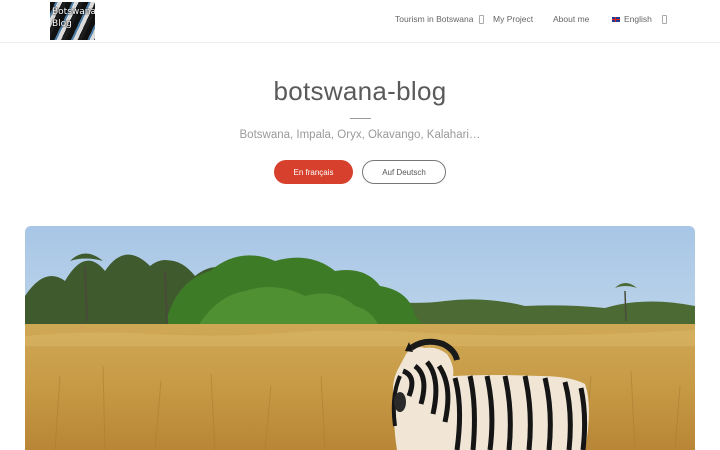 This screenshot has height=450, width=720. I want to click on nav-item-language: English, so click(639, 19).